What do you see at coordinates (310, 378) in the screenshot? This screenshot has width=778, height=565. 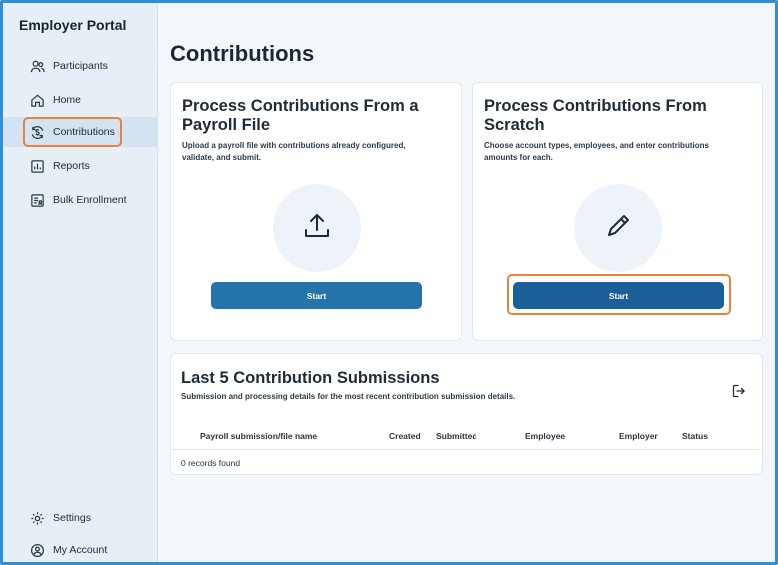 I see `submissions-title: Last 5 Contribution Submissions` at bounding box center [310, 378].